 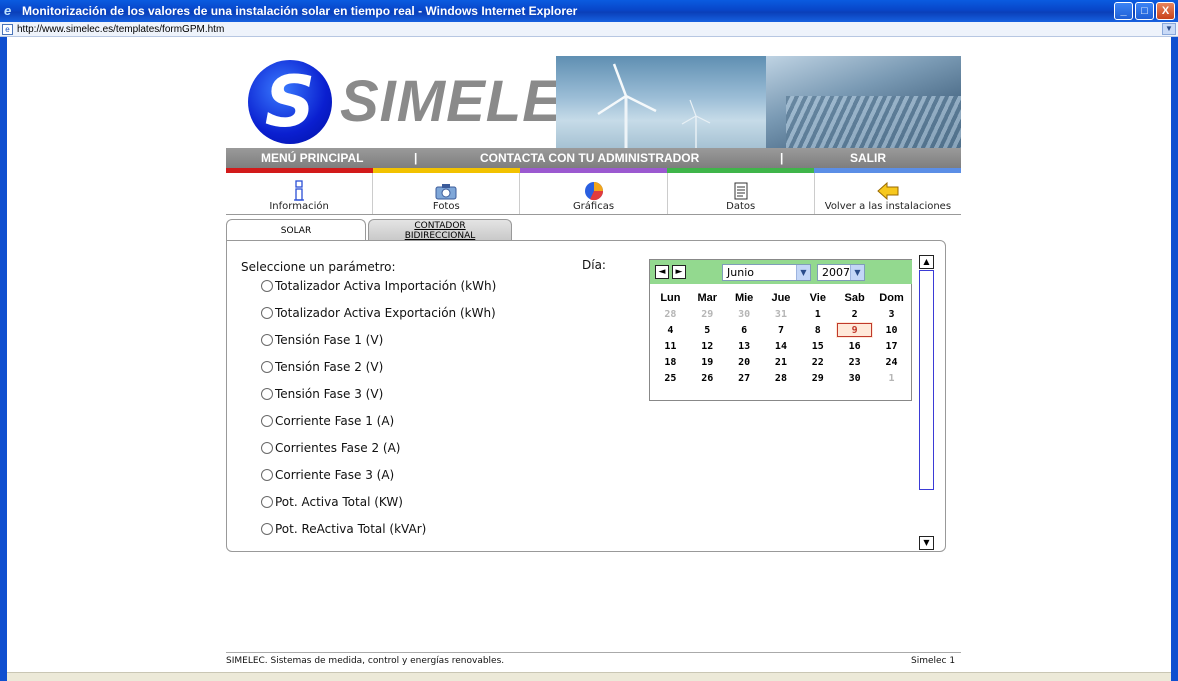 I want to click on calendar-day: 19, so click(x=707, y=362).